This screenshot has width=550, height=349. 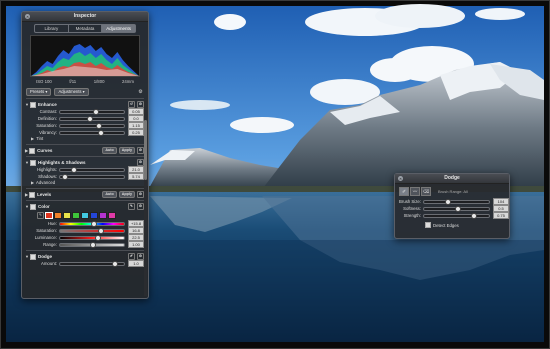 I want to click on highlights-value: 21.0, so click(x=136, y=169).